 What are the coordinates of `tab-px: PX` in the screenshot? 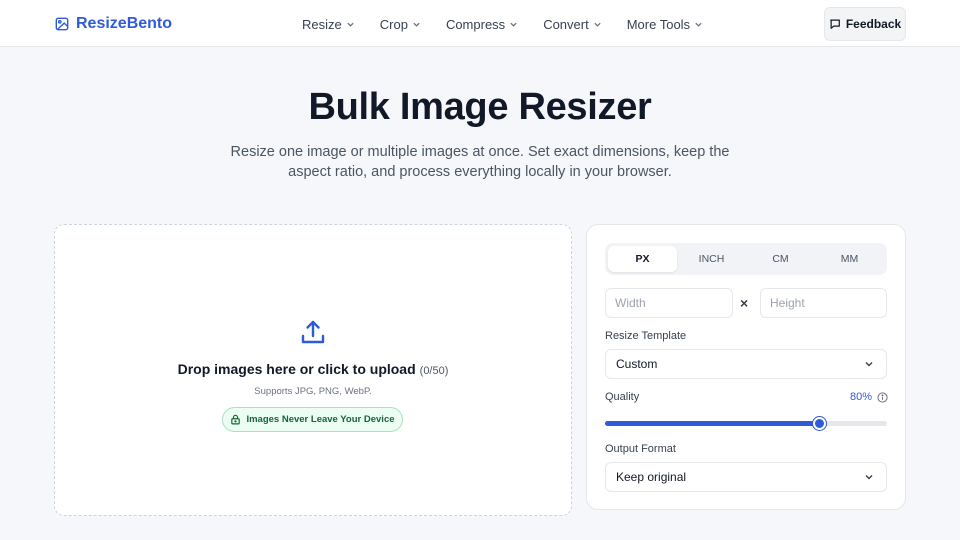 It's located at (642, 259).